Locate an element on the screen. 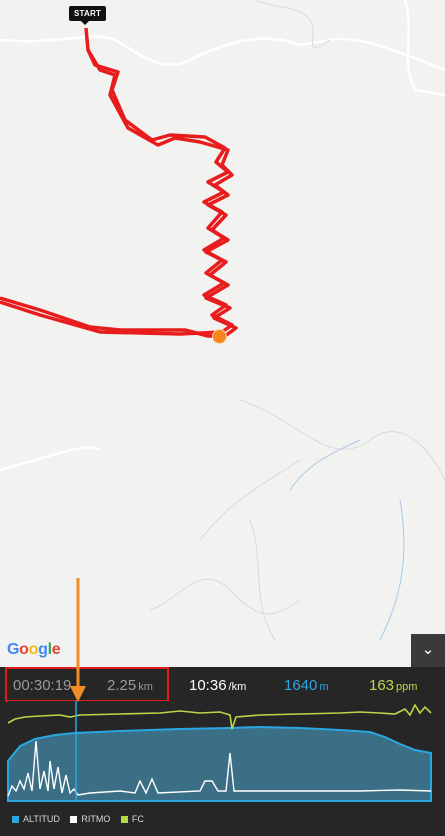  heart-rate-stat: 163 ppm is located at coordinates (393, 685).